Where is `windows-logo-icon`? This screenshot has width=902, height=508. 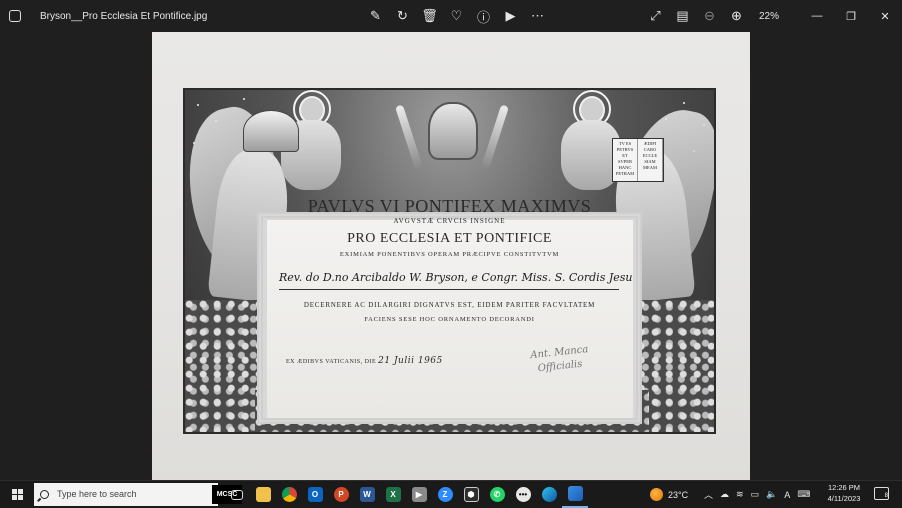 windows-logo-icon is located at coordinates (17, 494).